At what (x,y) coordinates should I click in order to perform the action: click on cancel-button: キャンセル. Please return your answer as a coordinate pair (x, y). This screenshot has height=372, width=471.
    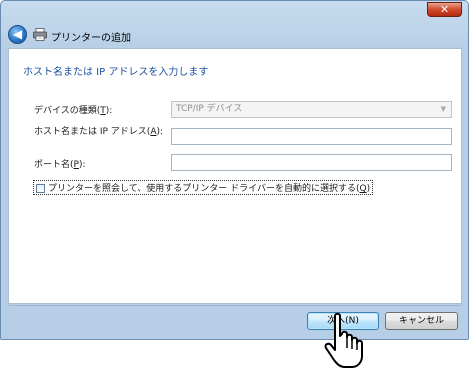
    Looking at the image, I should click on (421, 321).